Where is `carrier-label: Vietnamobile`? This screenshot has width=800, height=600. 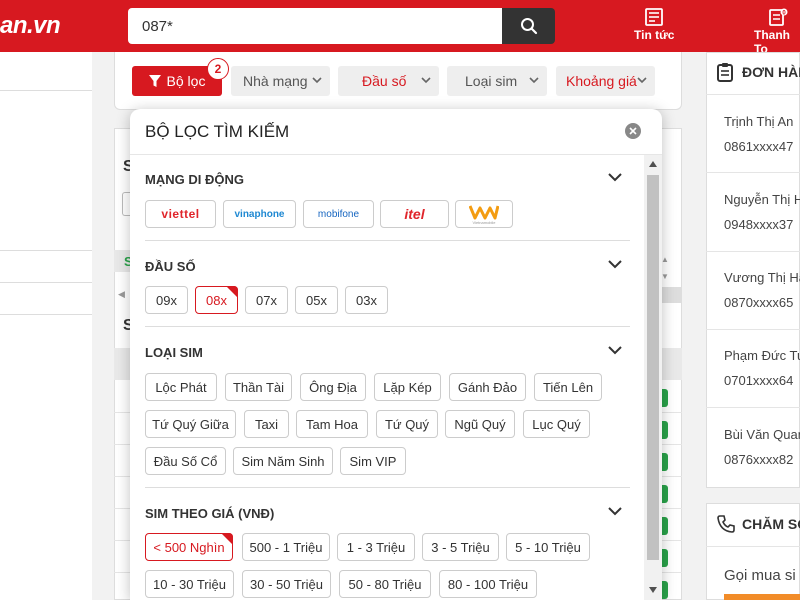 carrier-label: Vietnamobile is located at coordinates (484, 222).